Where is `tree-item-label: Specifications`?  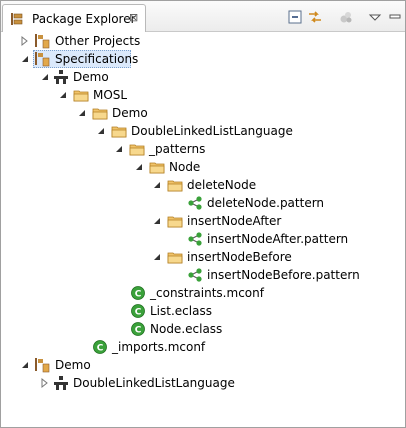
tree-item-label: Specifications is located at coordinates (97, 59).